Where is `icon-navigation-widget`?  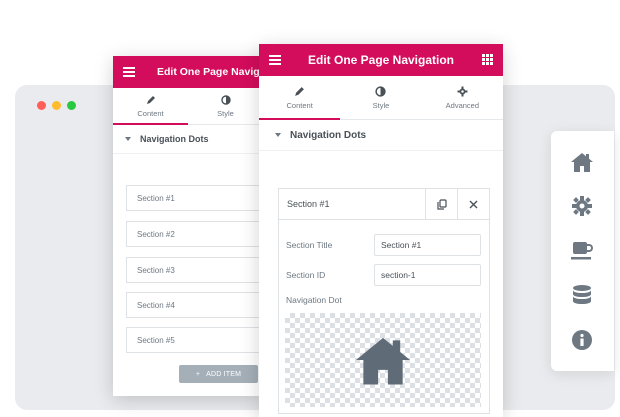 icon-navigation-widget is located at coordinates (582, 251).